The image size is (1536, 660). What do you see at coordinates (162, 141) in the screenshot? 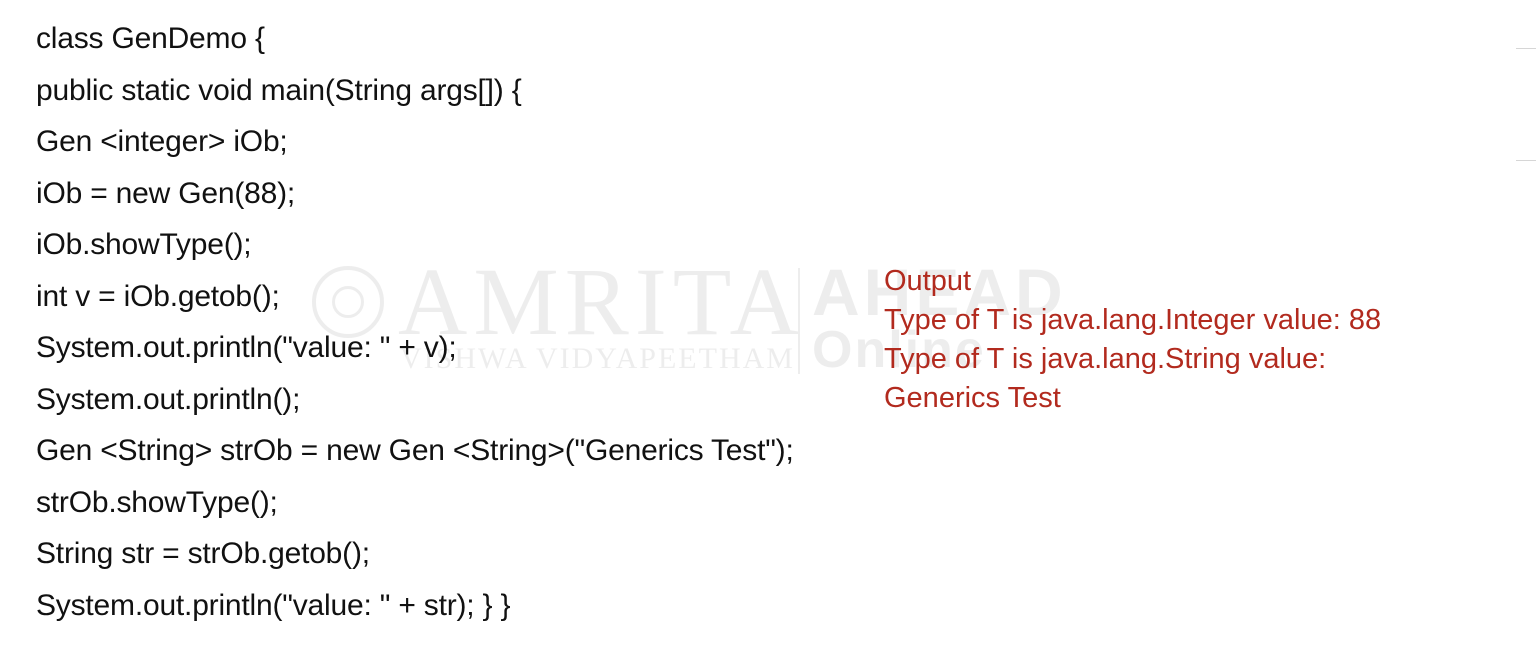
I see `code-line: Gen <integer> iOb;` at bounding box center [162, 141].